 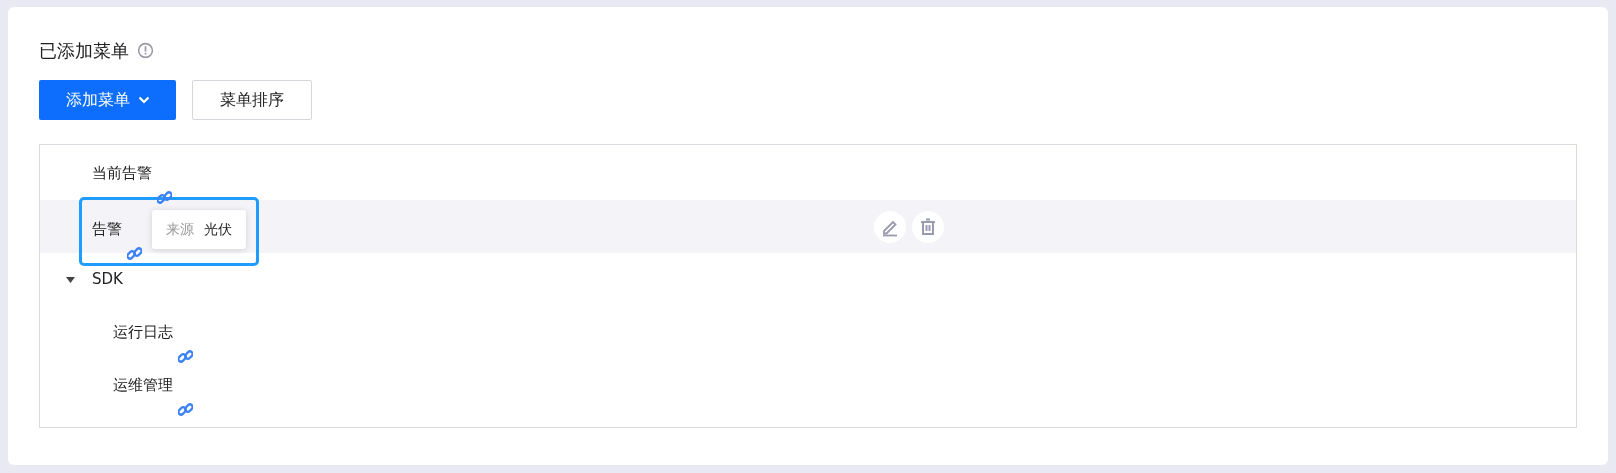 What do you see at coordinates (122, 173) in the screenshot?
I see `menu-item-label: 当前告警` at bounding box center [122, 173].